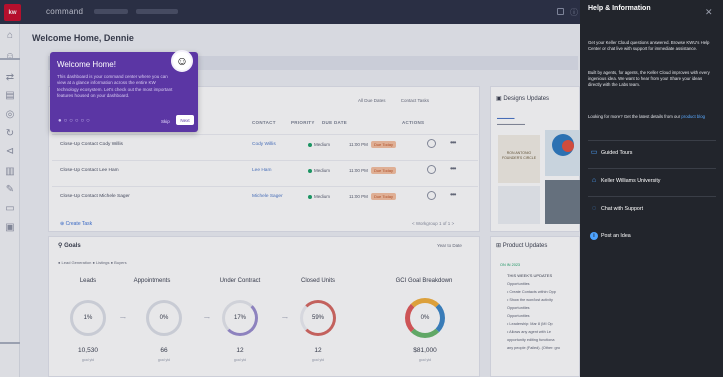 This screenshot has width=723, height=377. Describe the element at coordinates (91, 144) in the screenshot. I see `task-name: Close-Up Contact Cody Willis` at that location.